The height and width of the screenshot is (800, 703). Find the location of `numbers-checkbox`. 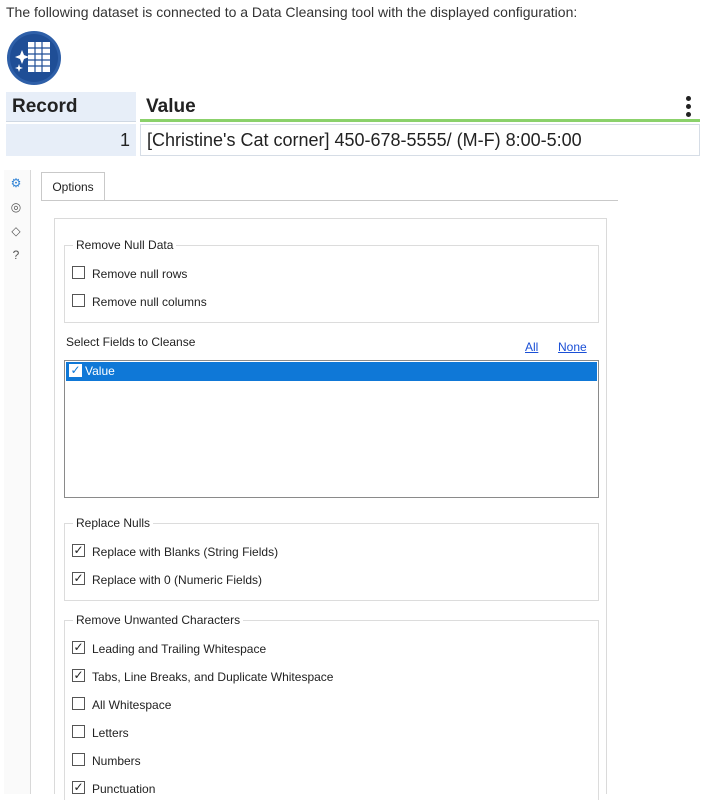

numbers-checkbox is located at coordinates (78, 760).